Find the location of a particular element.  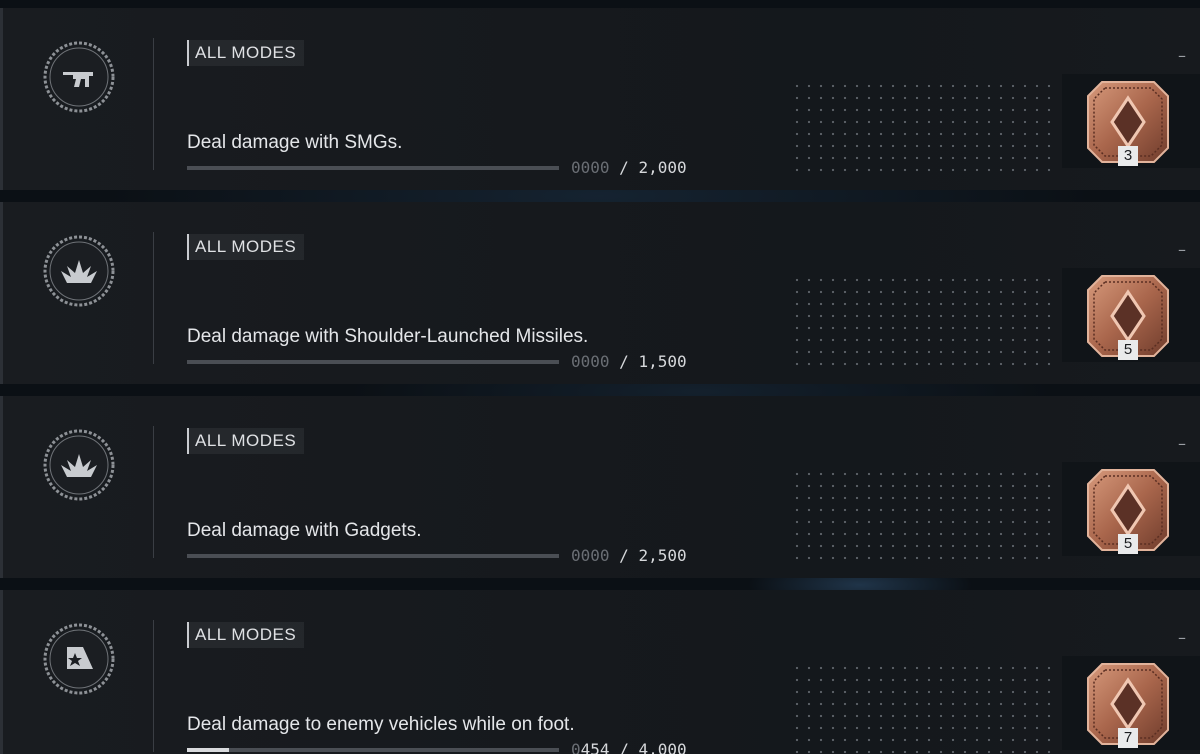

progress-count: 0000 / 2,500 is located at coordinates (629, 555).